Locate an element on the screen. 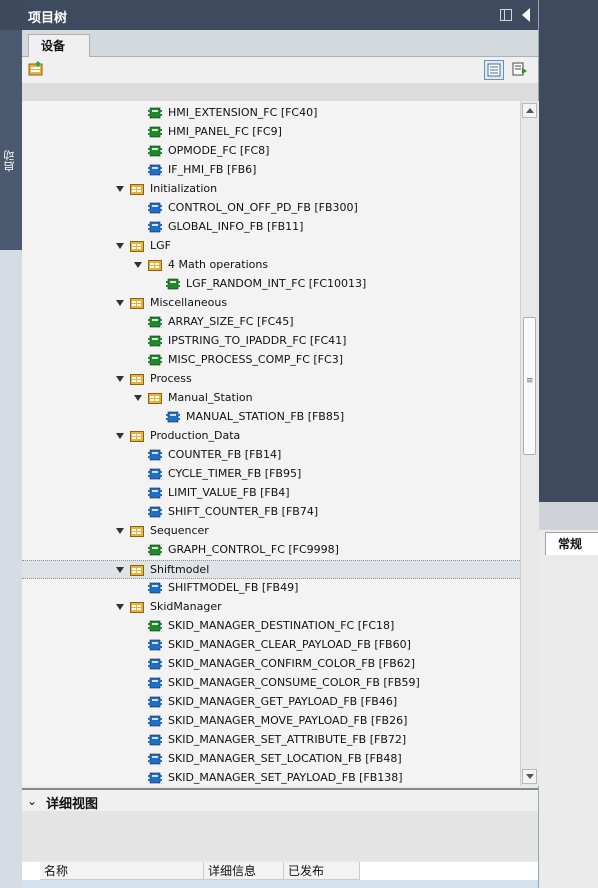 This screenshot has width=598, height=888. tree-block-row: SHIFTMODEL_FB [FB49] is located at coordinates (271, 588).